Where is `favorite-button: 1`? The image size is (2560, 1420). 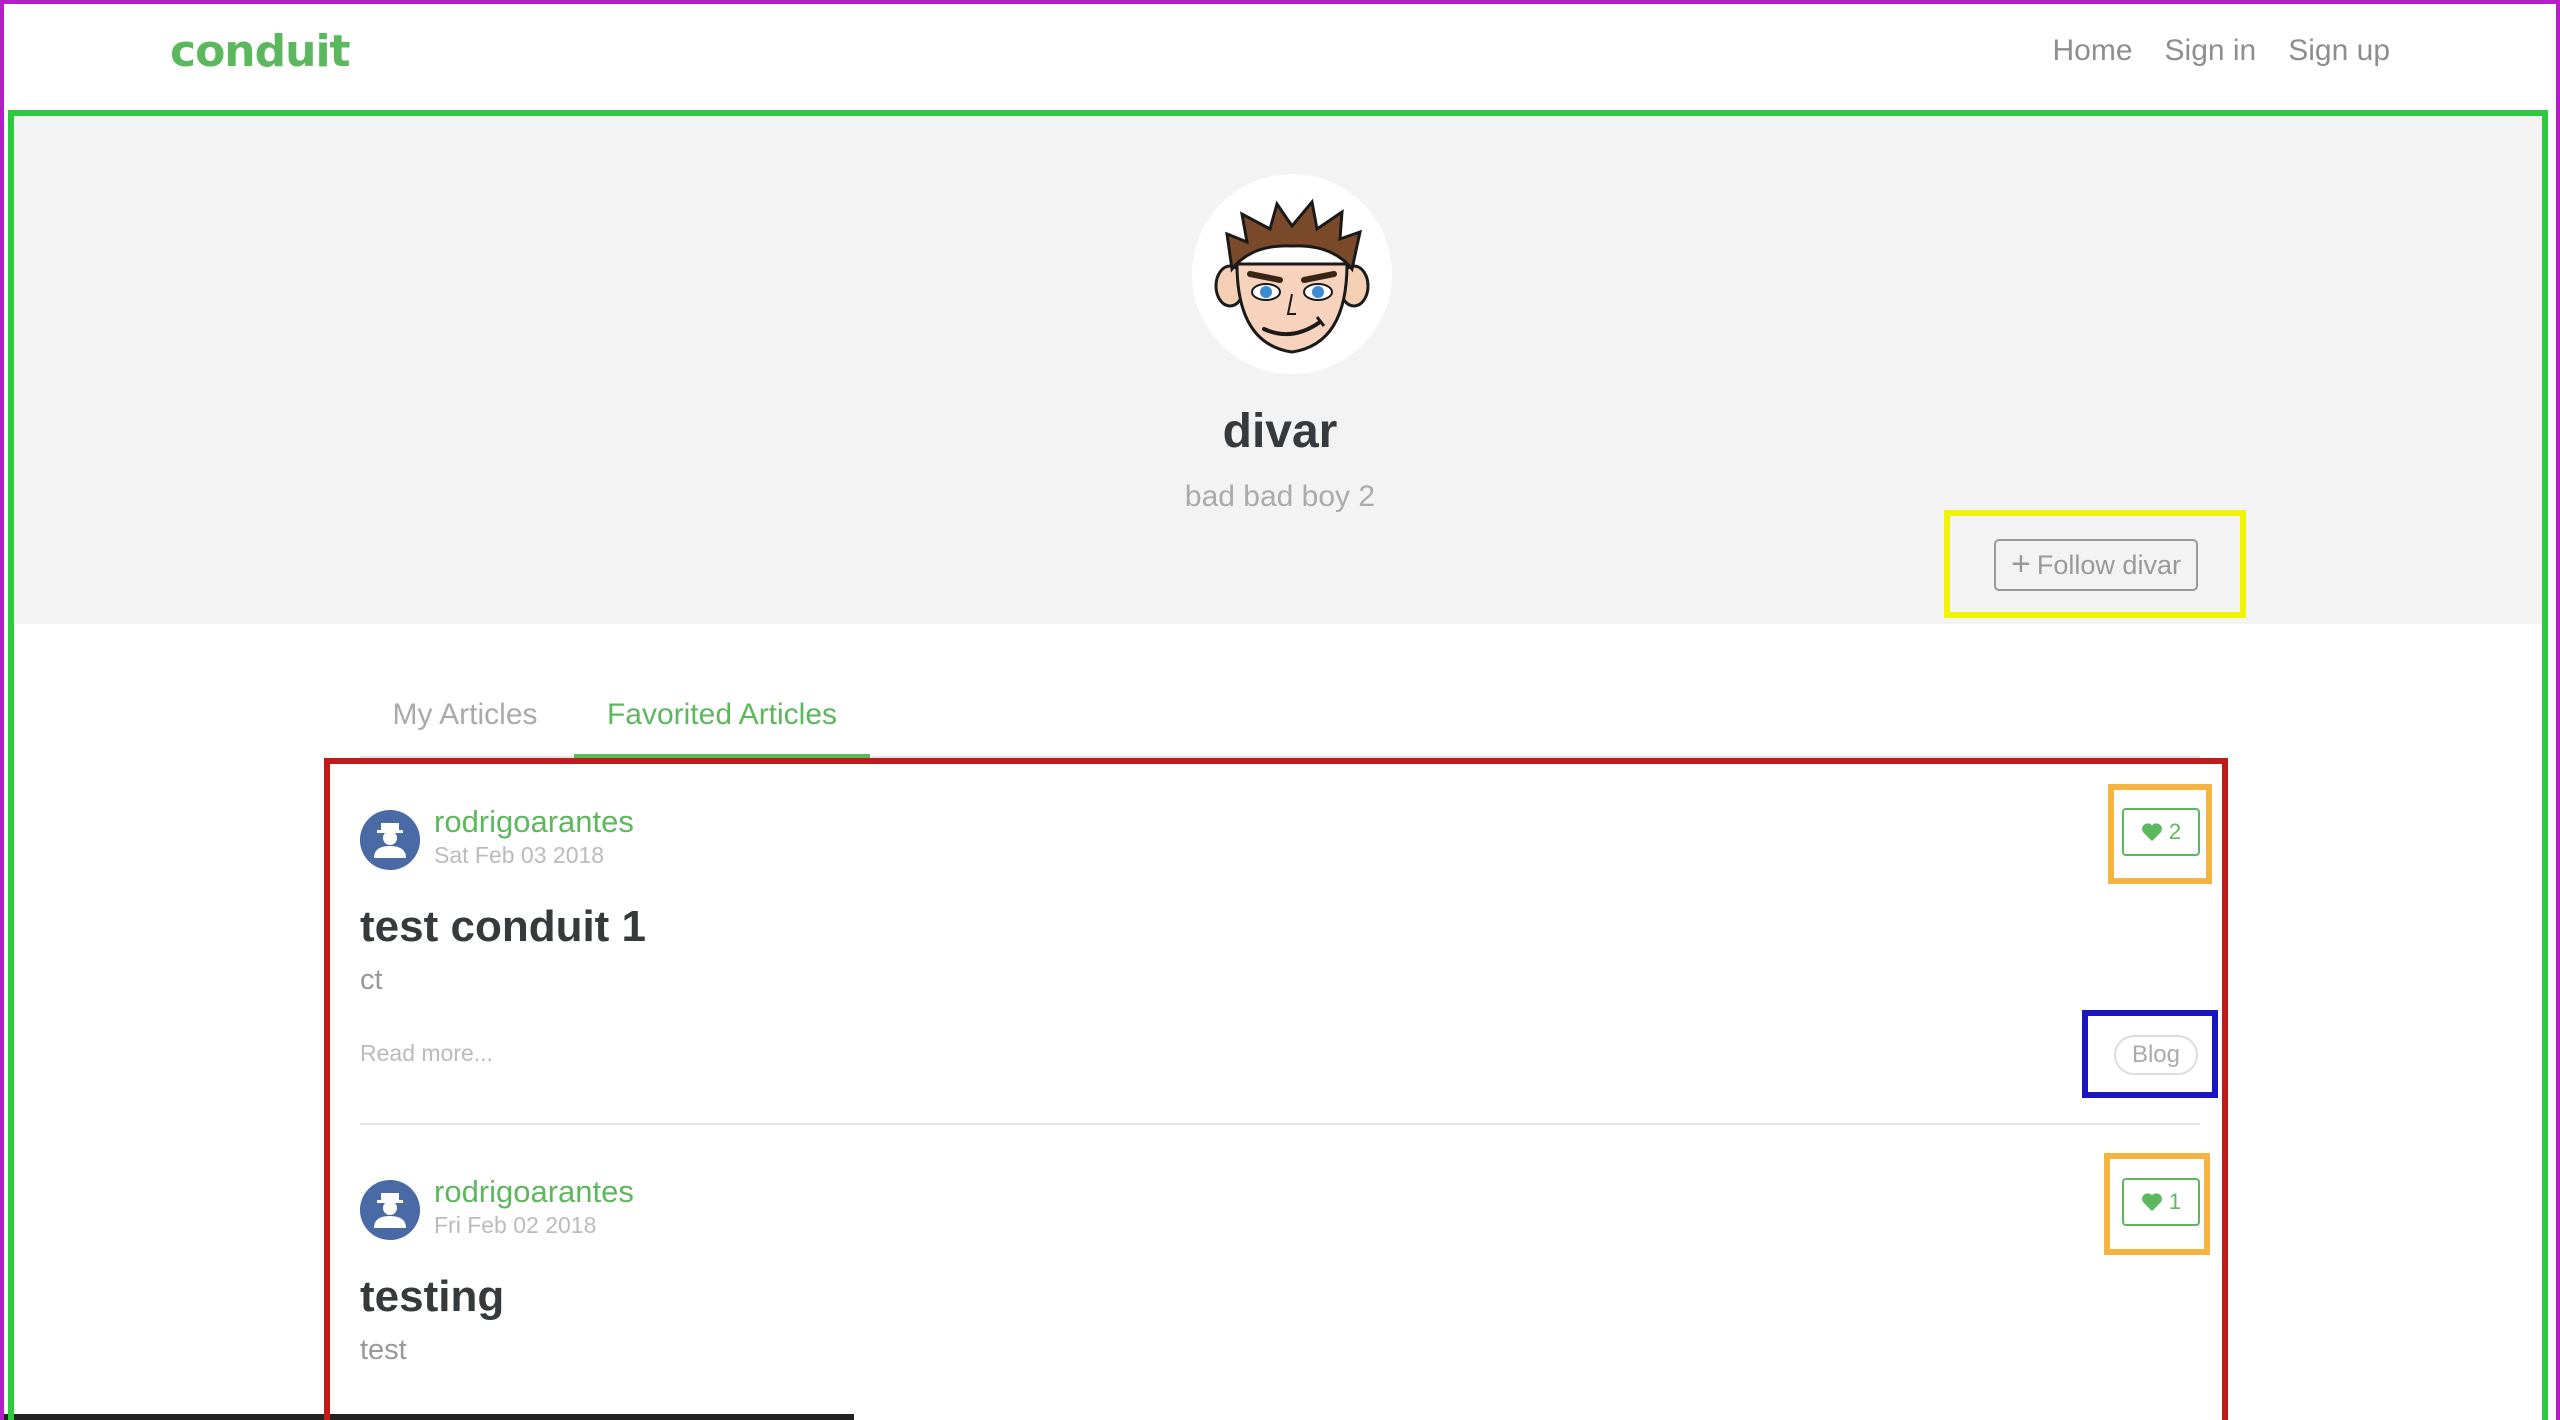 favorite-button: 1 is located at coordinates (2161, 1202).